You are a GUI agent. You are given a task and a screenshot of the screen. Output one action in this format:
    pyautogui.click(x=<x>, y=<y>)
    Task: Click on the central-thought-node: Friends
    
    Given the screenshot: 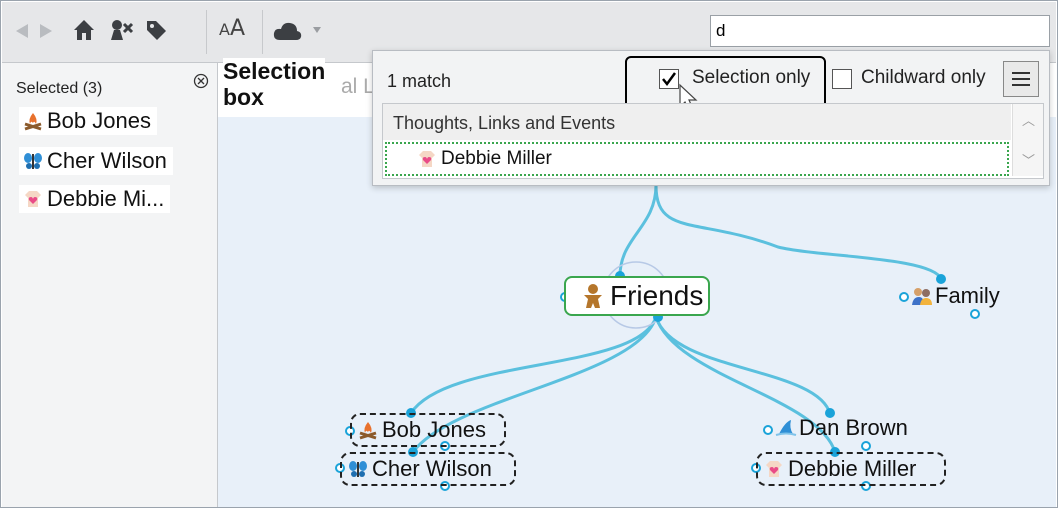 What is the action you would take?
    pyautogui.click(x=637, y=296)
    